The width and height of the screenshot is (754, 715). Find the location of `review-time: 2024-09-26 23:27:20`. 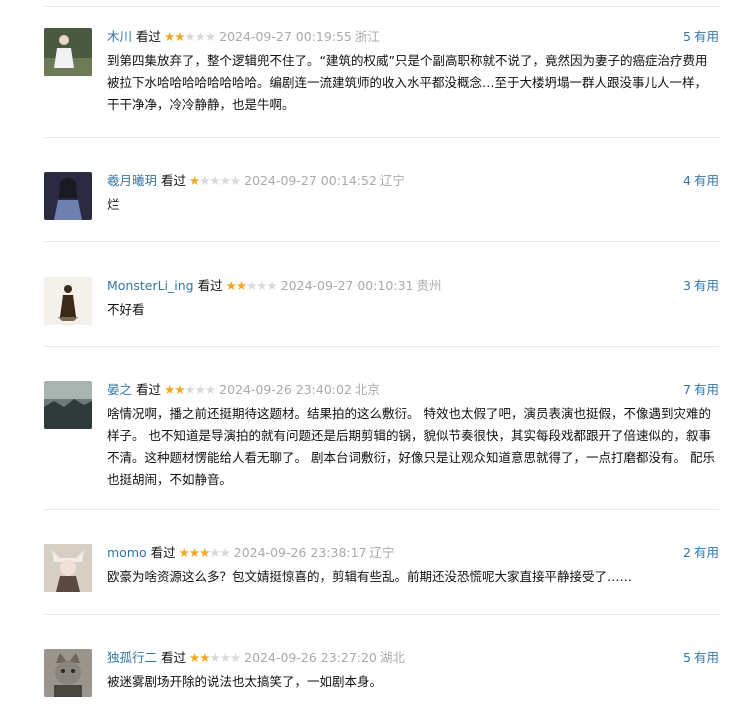

review-time: 2024-09-26 23:27:20 is located at coordinates (310, 657).